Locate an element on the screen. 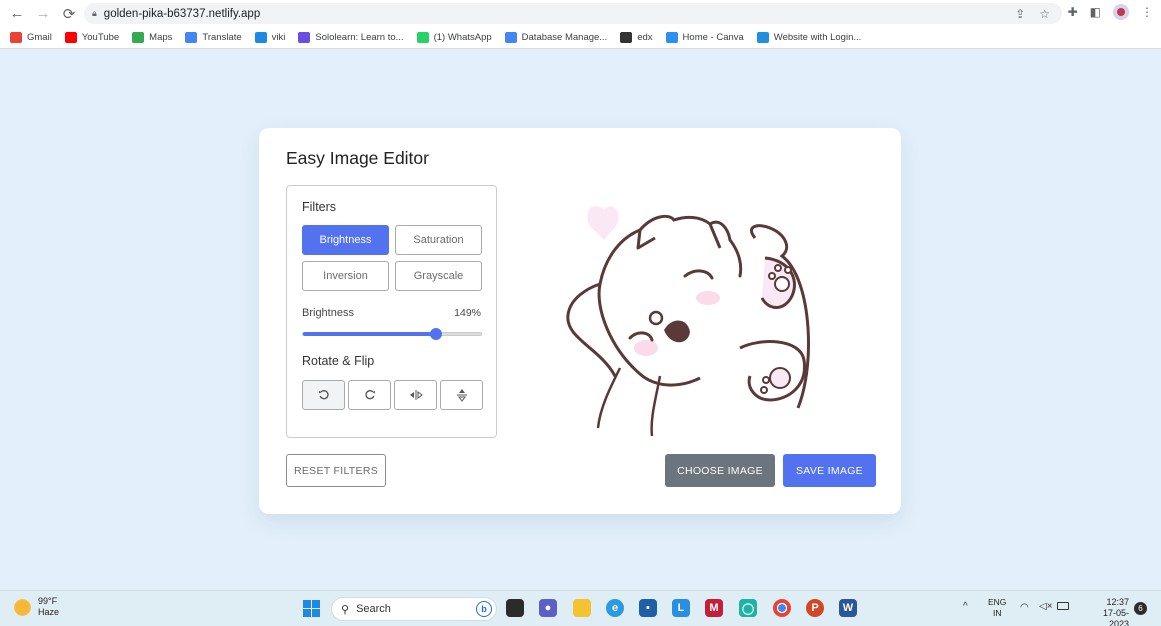 Image resolution: width=1161 pixels, height=626 pixels. side-panel-icon: ◧ is located at coordinates (1095, 12).